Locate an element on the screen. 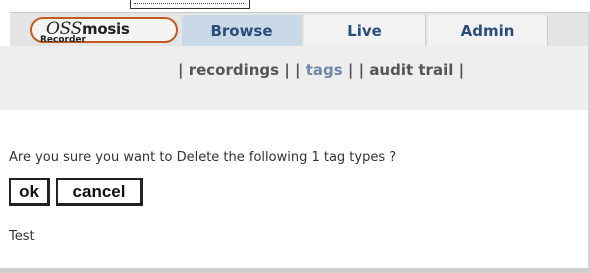 The image size is (590, 273). subnav-links: | recordings | | tags | | audit trail | is located at coordinates (321, 70).